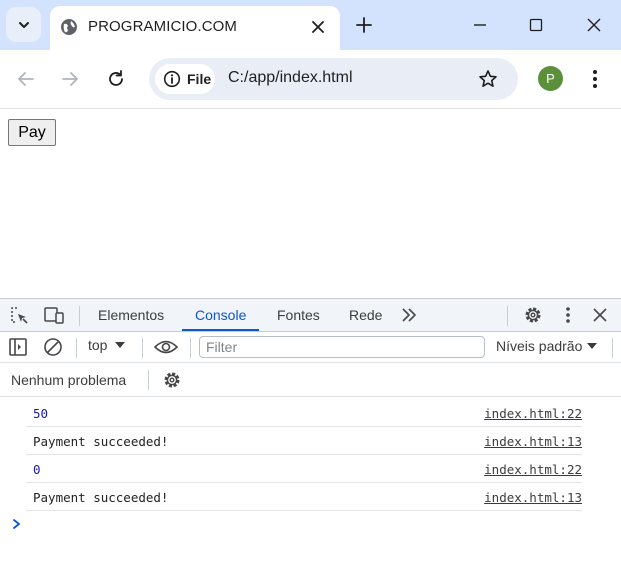 Image resolution: width=621 pixels, height=564 pixels. Describe the element at coordinates (68, 380) in the screenshot. I see `issues-count-link: Nenhum problema` at that location.